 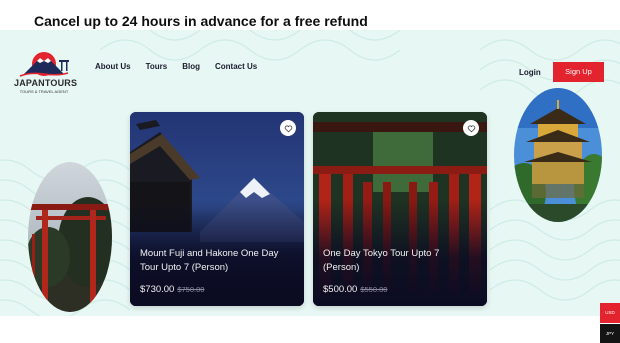 I want to click on nav-item-tours: Tours, so click(x=157, y=69).